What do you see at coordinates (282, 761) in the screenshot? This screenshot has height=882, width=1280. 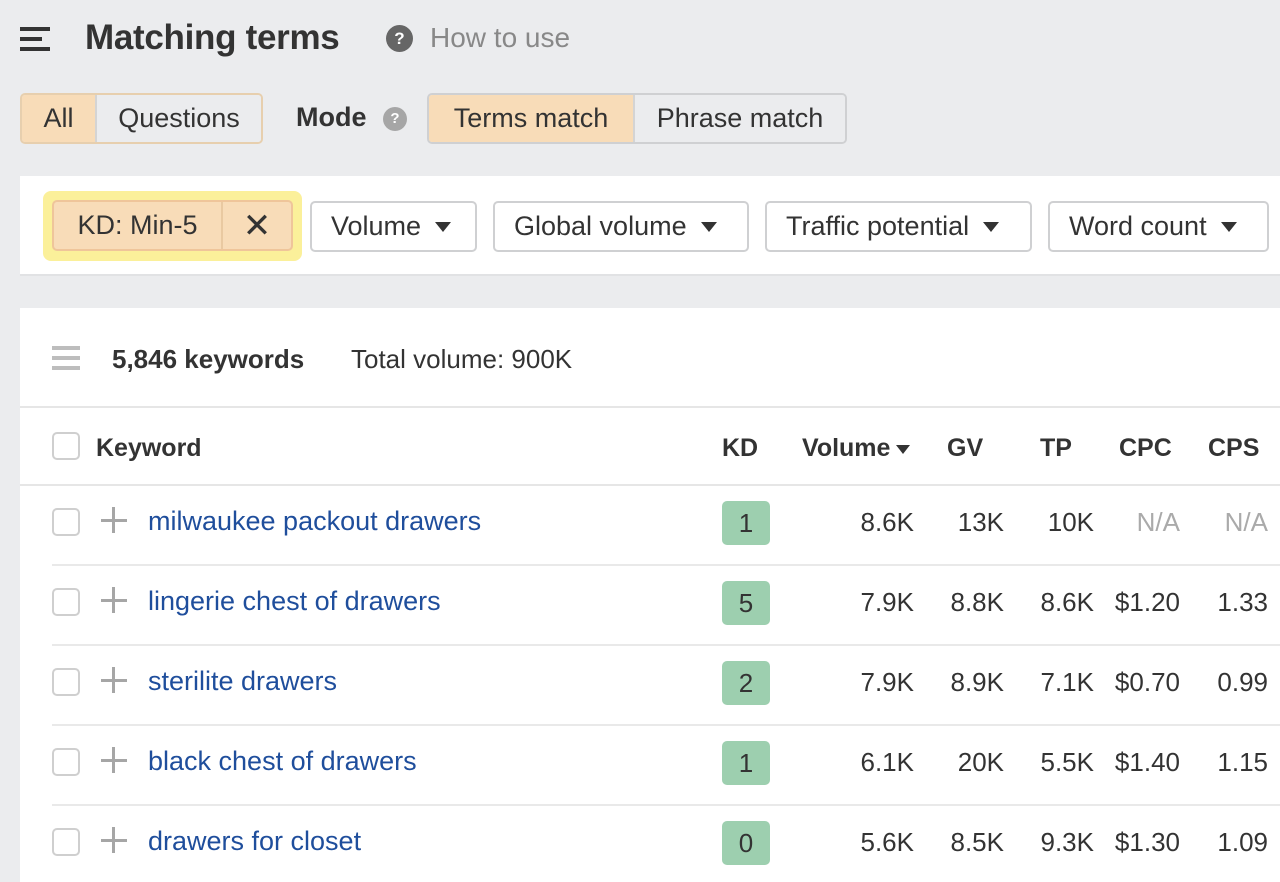 I see `keyword-link: black chest of drawers` at bounding box center [282, 761].